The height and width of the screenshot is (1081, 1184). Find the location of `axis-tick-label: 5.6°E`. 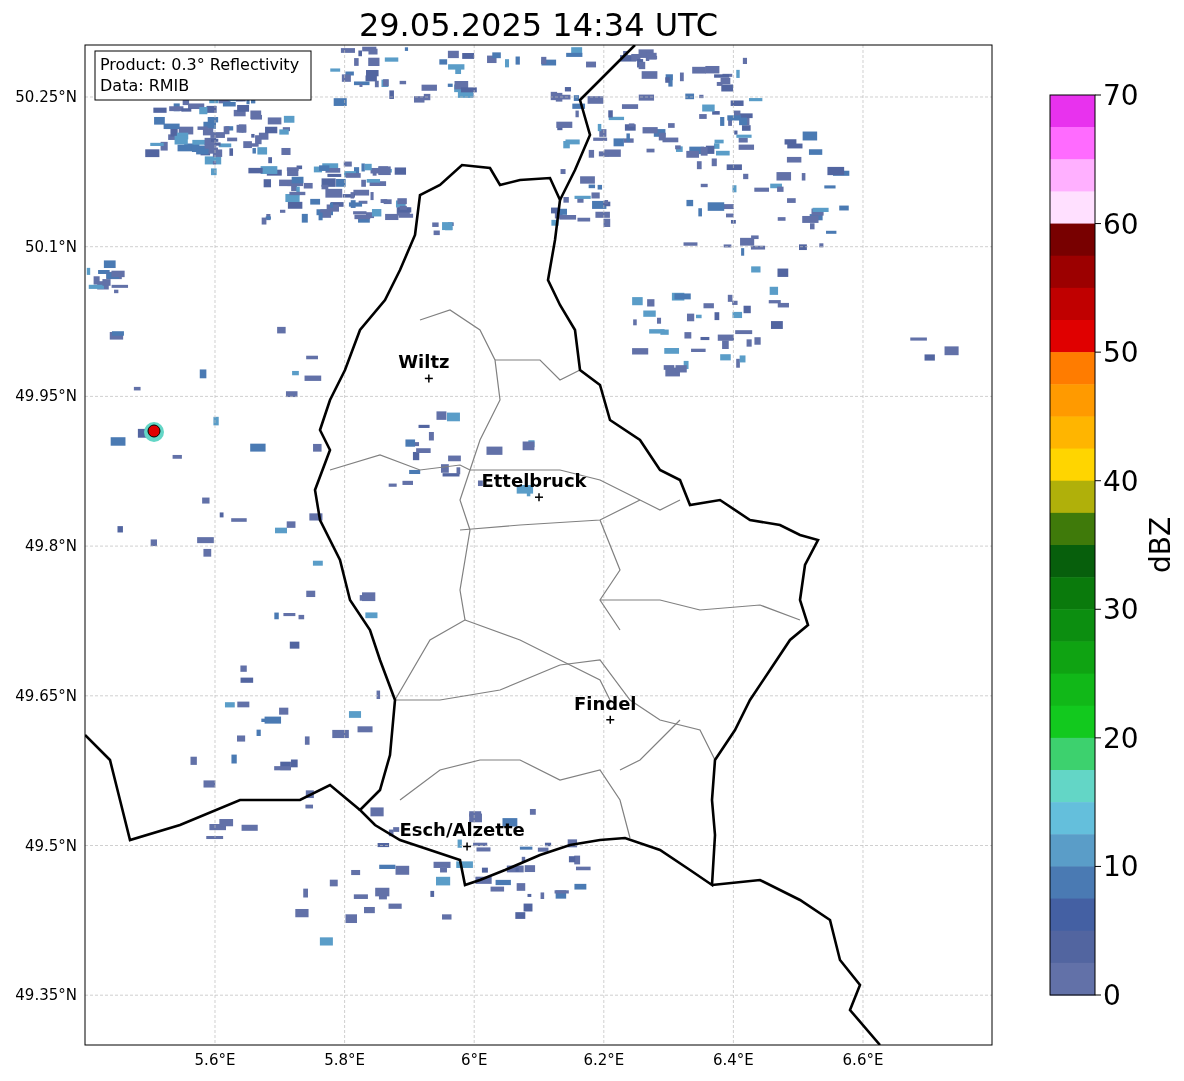

axis-tick-label: 5.6°E is located at coordinates (215, 1060).